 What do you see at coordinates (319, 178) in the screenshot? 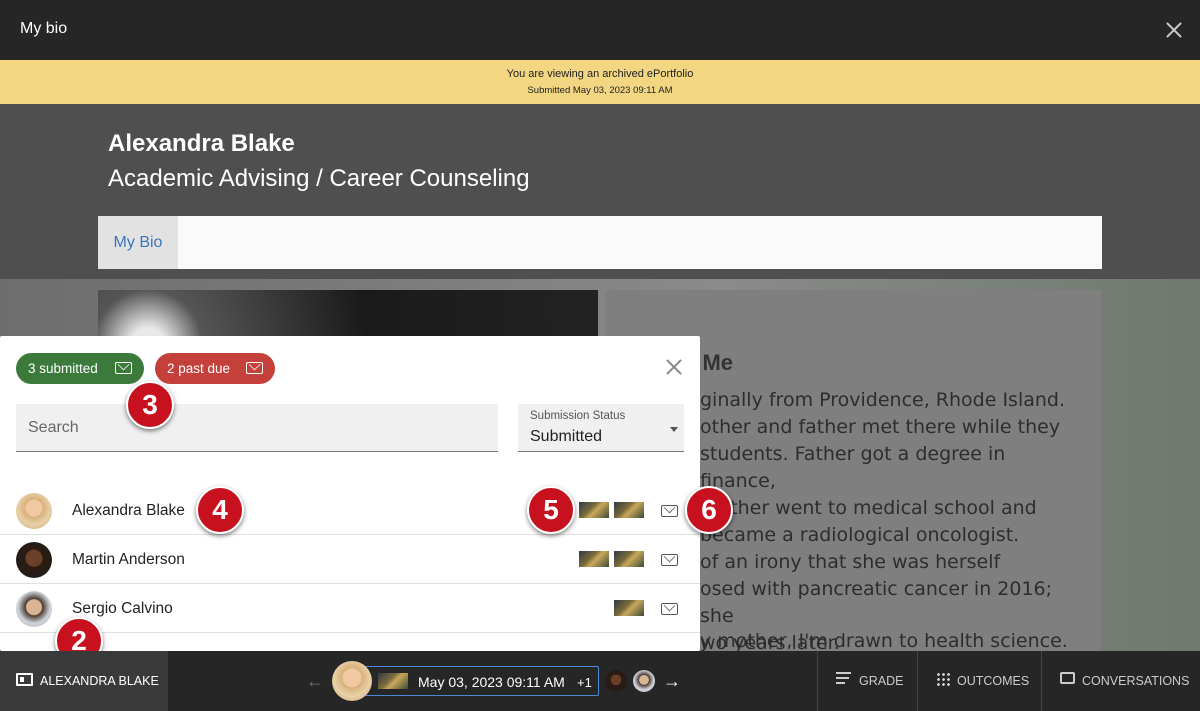
I see `portfolio-department: Academic Advising / Career Counseling` at bounding box center [319, 178].